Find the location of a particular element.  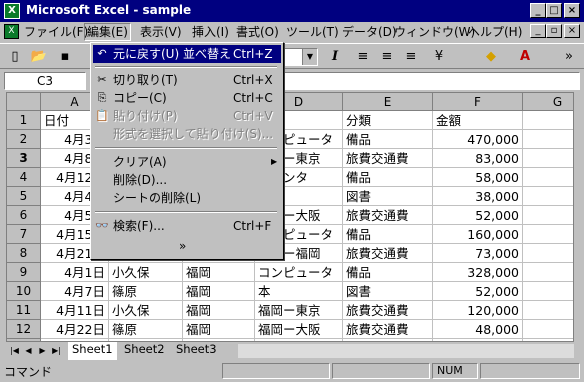

cell-f7: 160,000 is located at coordinates (478, 234).